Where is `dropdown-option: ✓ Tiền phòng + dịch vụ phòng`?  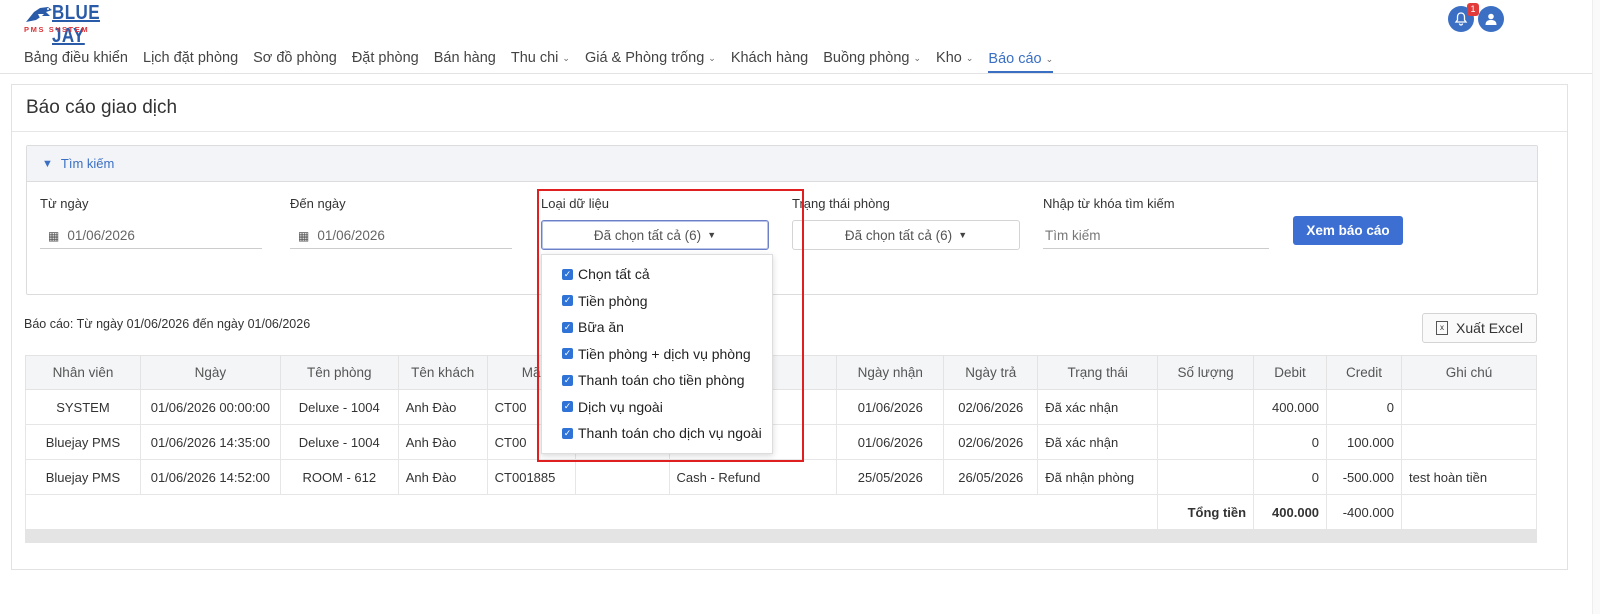 dropdown-option: ✓ Tiền phòng + dịch vụ phòng is located at coordinates (657, 354).